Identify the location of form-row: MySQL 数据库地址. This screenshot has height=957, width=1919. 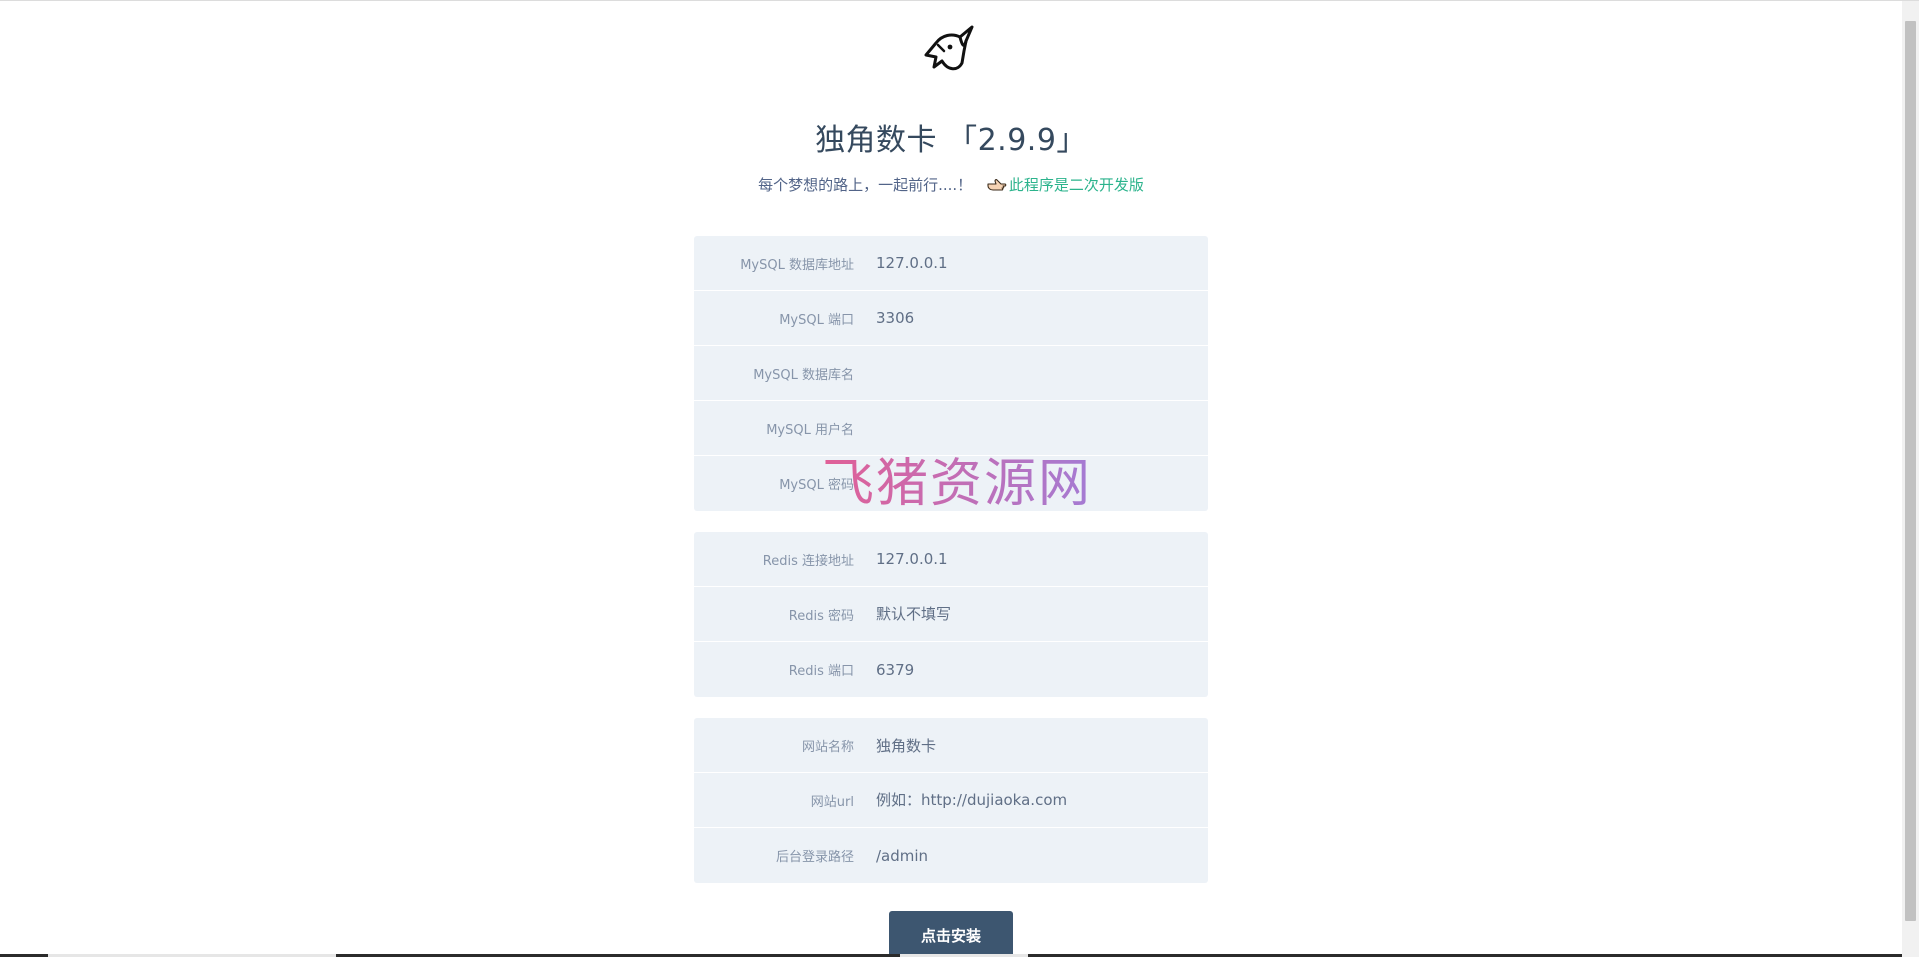
(951, 263).